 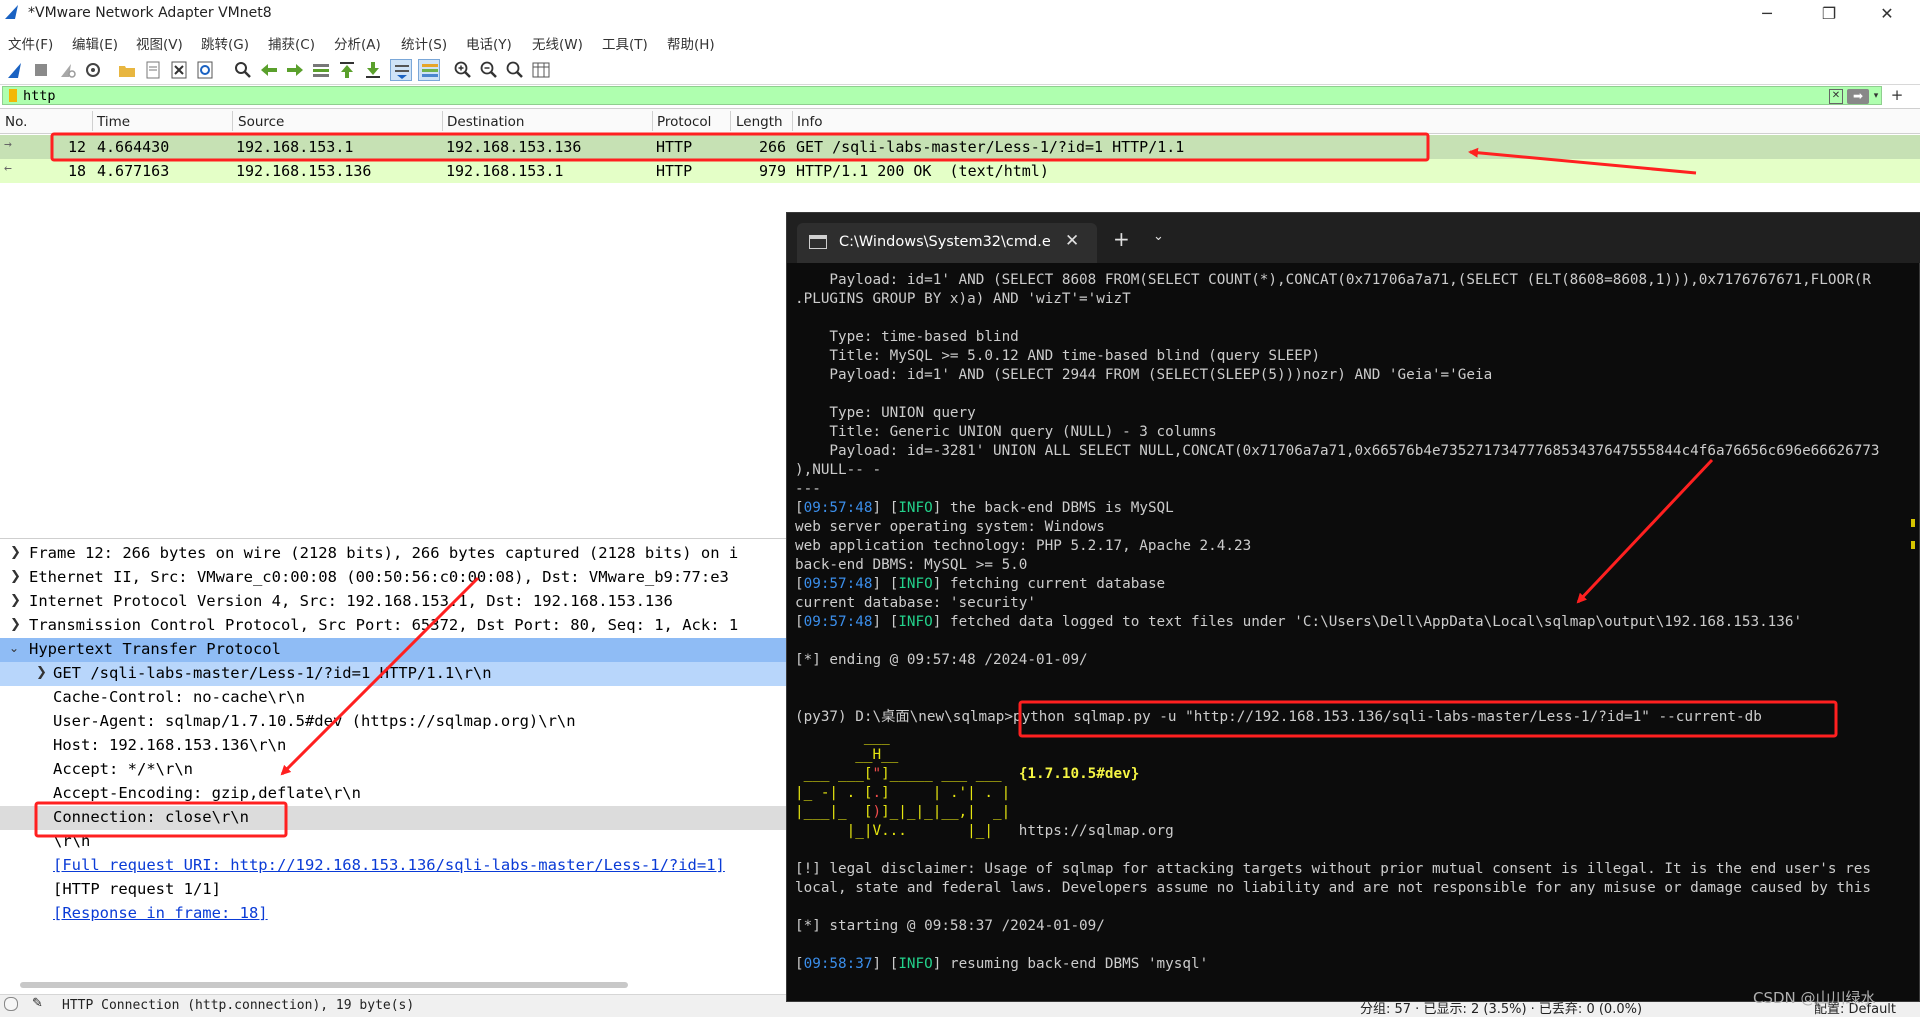 What do you see at coordinates (95, 41) in the screenshot?
I see `menu-edit: 编辑(E)` at bounding box center [95, 41].